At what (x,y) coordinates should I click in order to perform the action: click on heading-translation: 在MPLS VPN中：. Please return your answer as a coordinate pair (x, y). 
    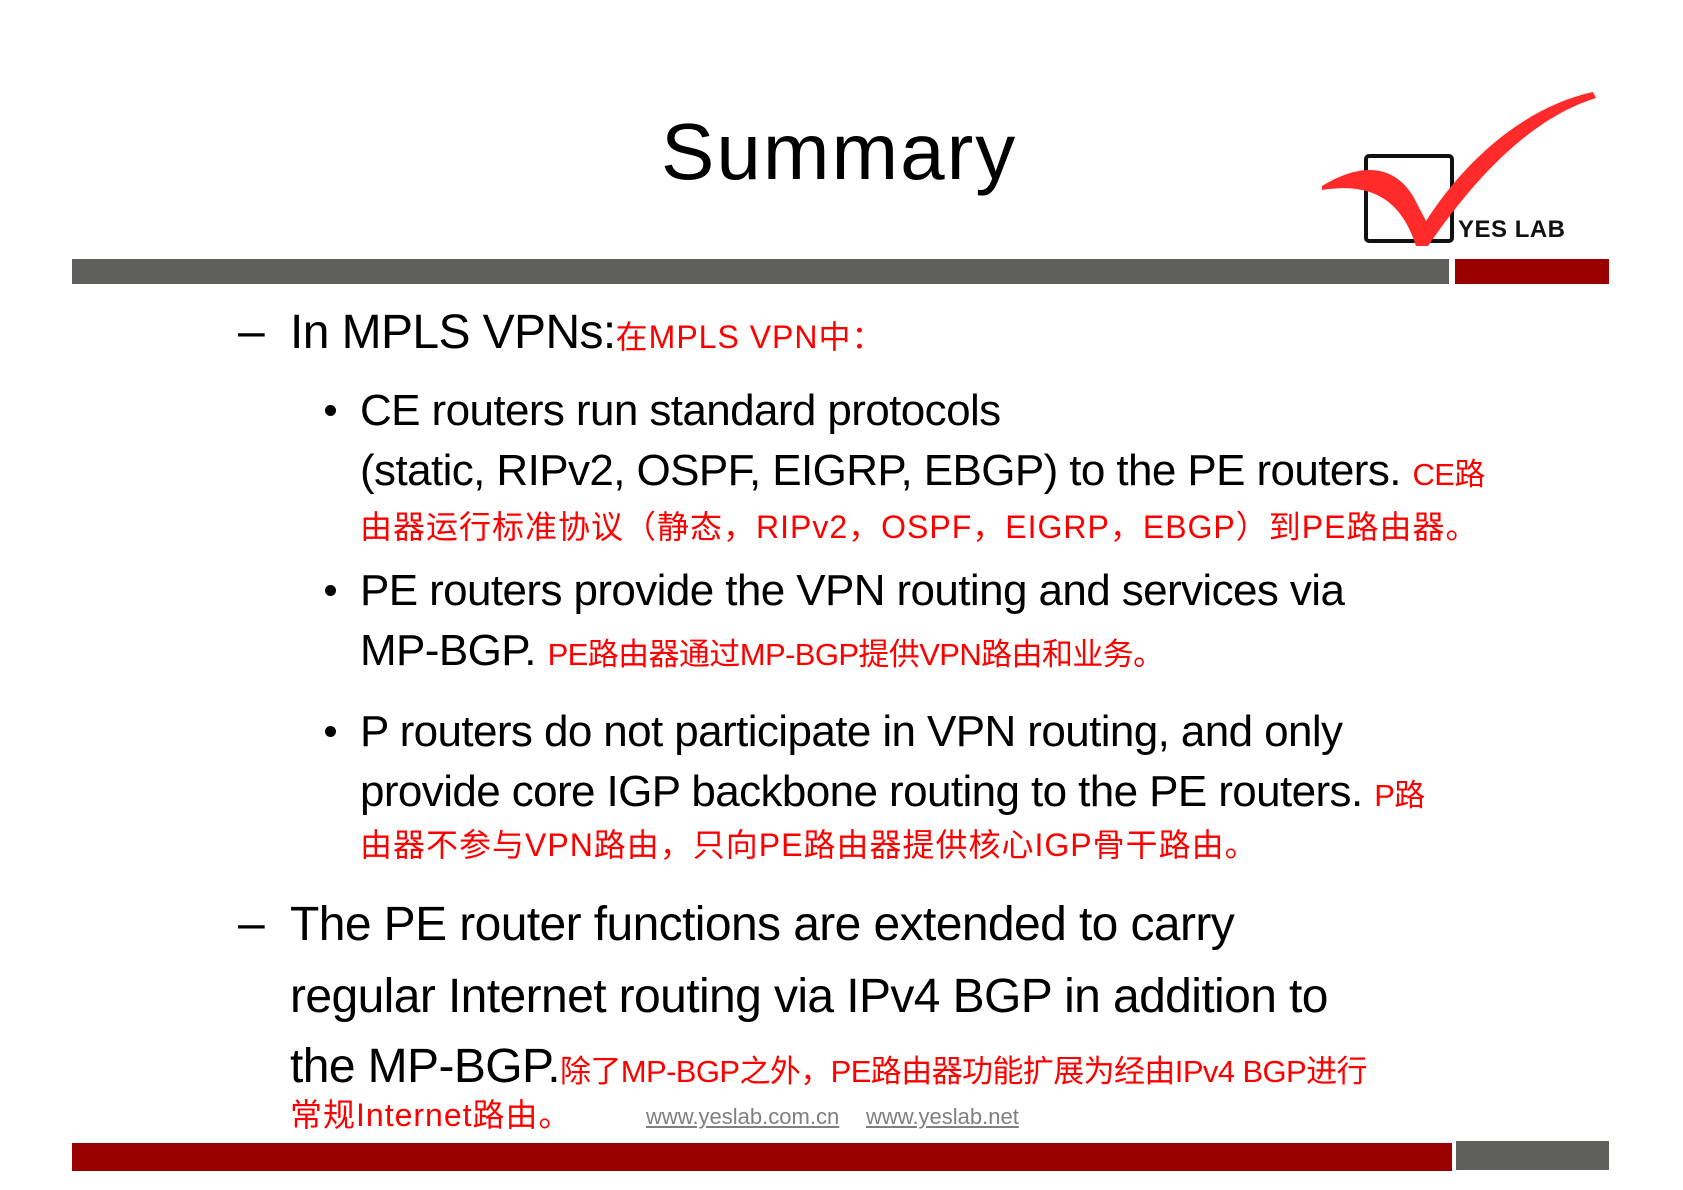
    Looking at the image, I should click on (750, 337).